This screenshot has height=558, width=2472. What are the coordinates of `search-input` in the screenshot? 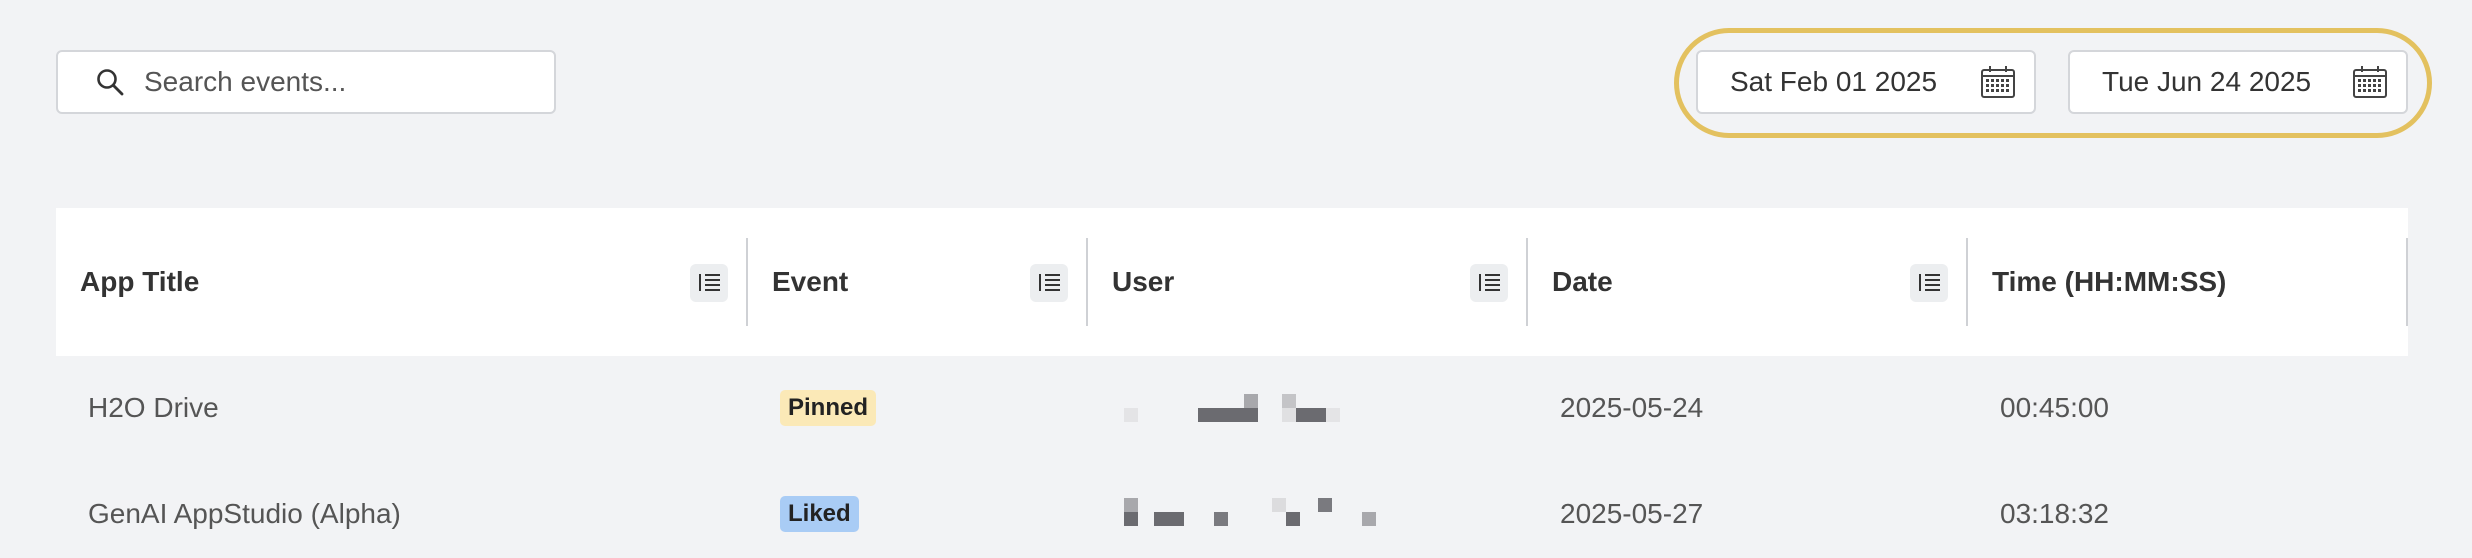 It's located at (344, 82).